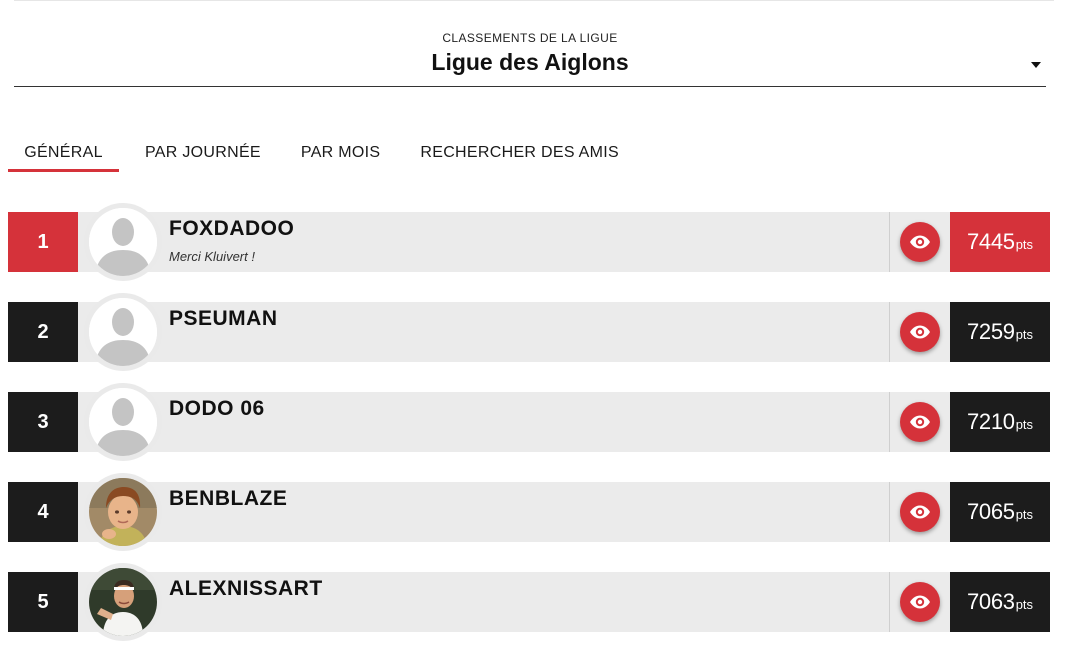 Image resolution: width=1070 pixels, height=650 pixels. Describe the element at coordinates (534, 0) in the screenshot. I see `top-divider` at that location.